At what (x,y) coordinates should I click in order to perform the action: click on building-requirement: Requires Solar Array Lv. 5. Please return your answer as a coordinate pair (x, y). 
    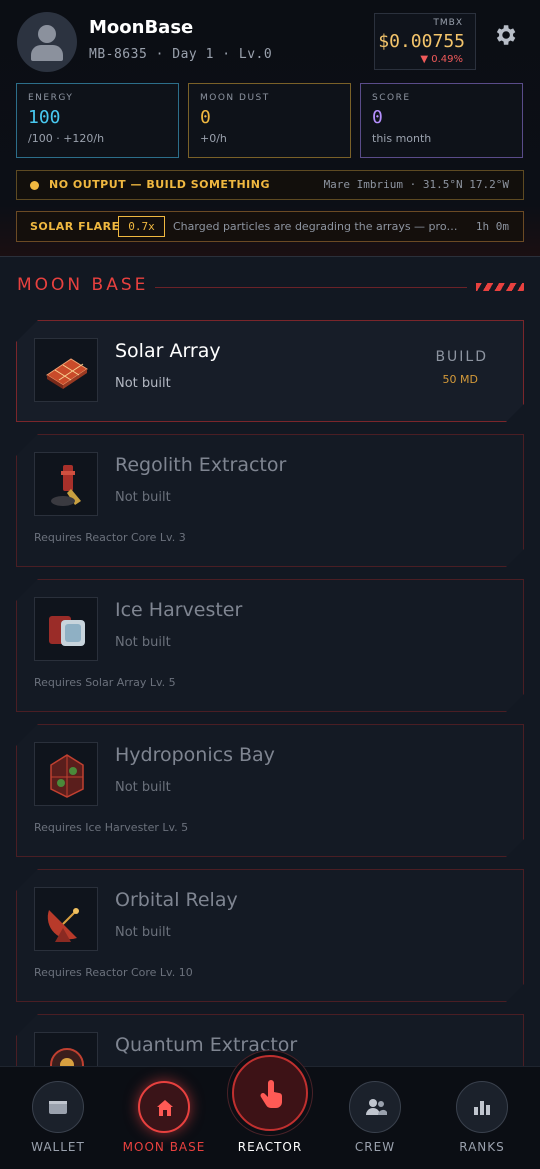
    Looking at the image, I should click on (105, 682).